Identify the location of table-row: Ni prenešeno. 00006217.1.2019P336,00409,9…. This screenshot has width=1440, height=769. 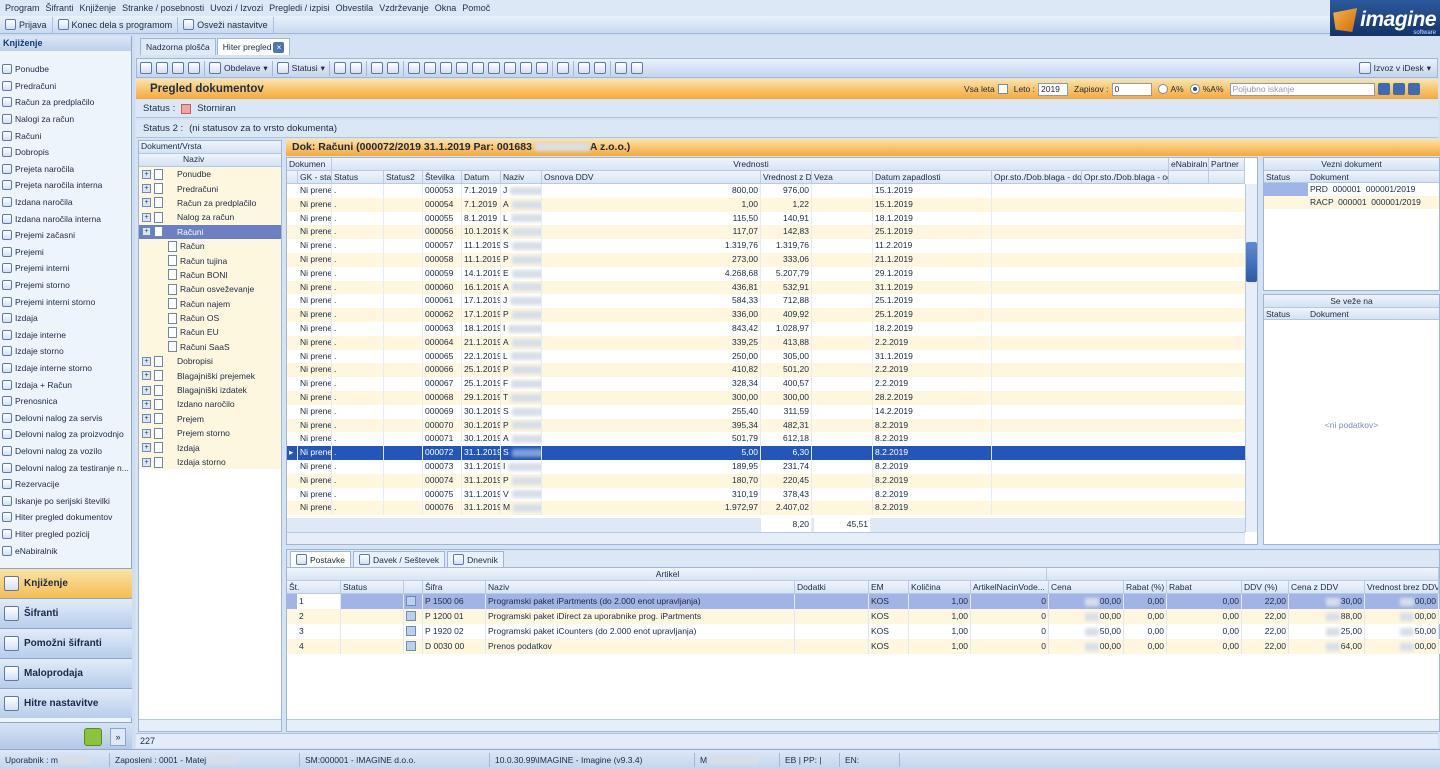
(766, 315).